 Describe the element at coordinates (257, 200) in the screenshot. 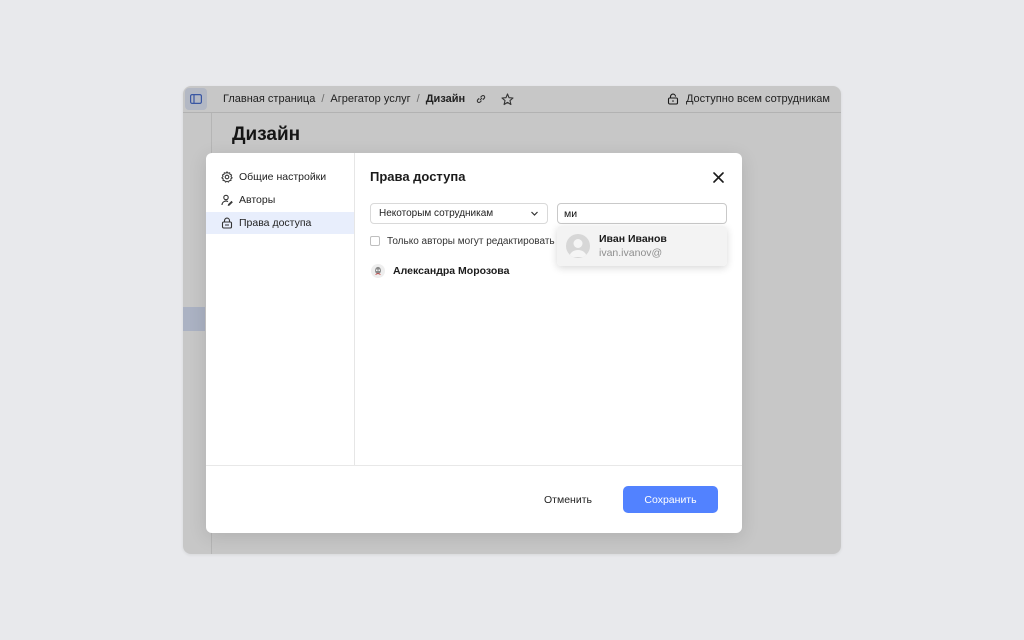

I see `nav-item-label: Авторы` at that location.